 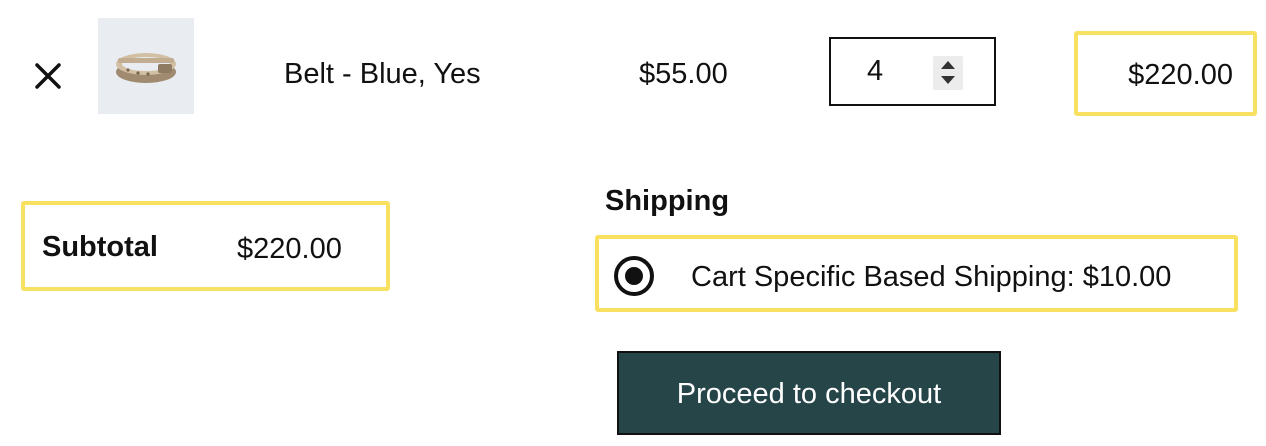 I want to click on shipping-option: Cart Specific Based Shipping: $10.00, so click(x=916, y=273).